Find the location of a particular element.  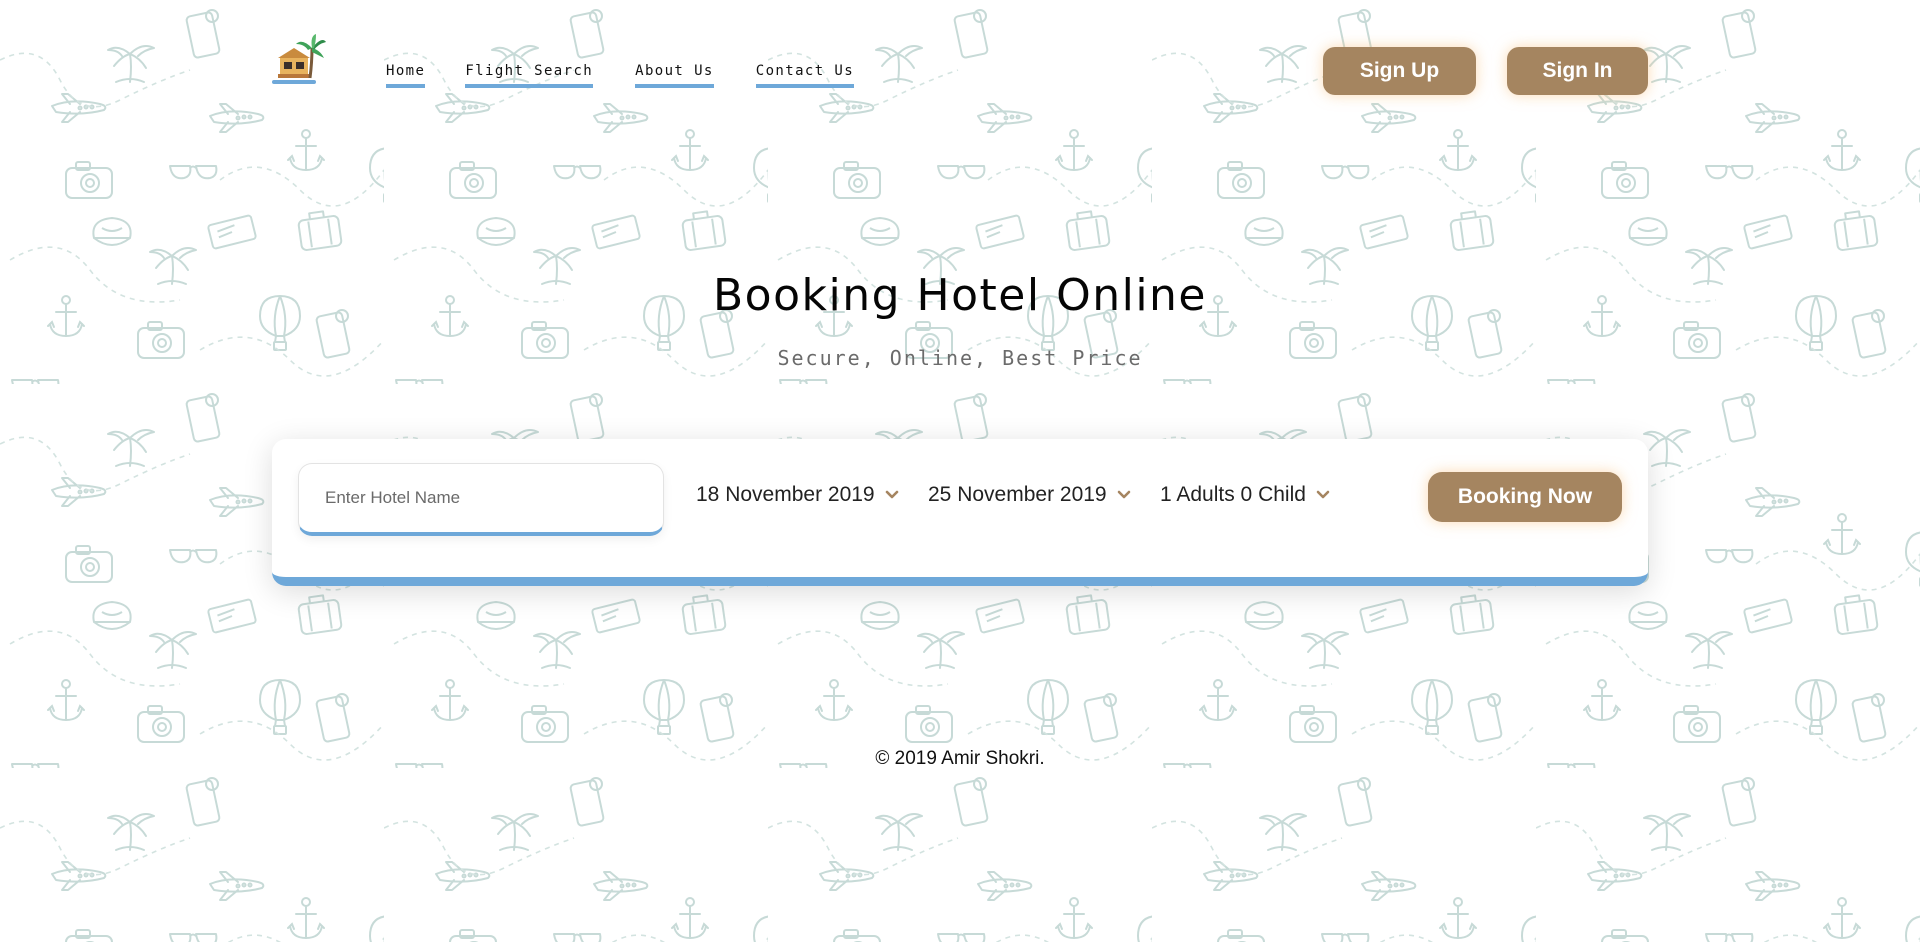

main-nav: Home Flight Search About Us Contact Us is located at coordinates (620, 75).